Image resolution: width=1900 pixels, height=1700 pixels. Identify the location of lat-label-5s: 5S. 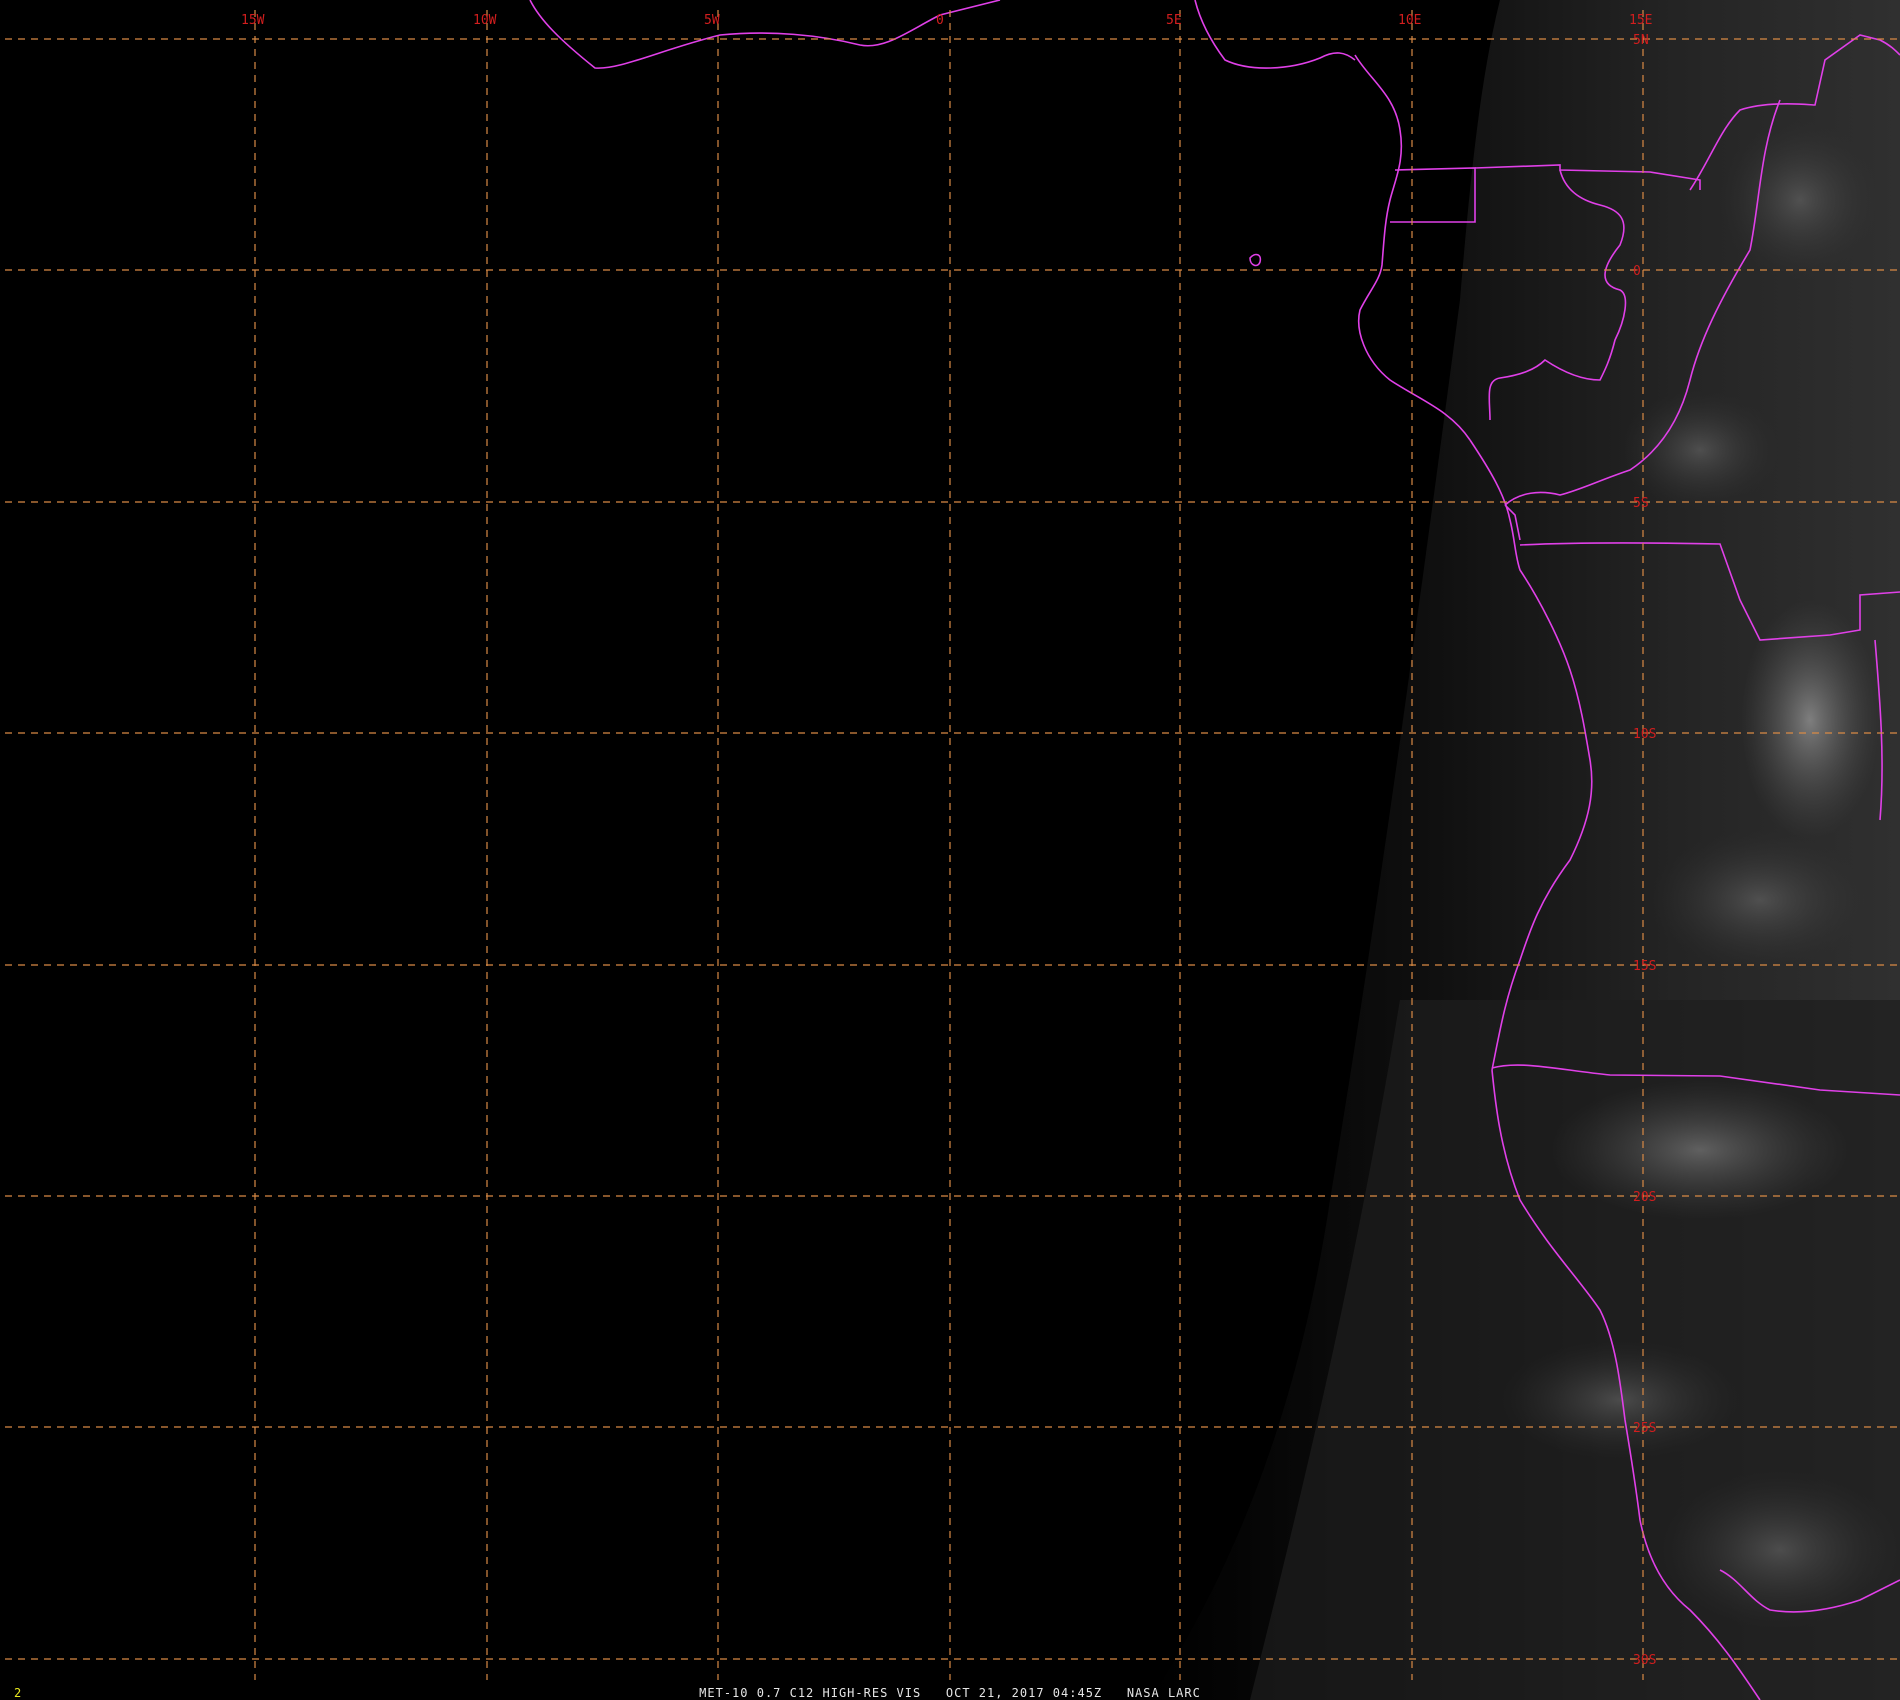
(1641, 503).